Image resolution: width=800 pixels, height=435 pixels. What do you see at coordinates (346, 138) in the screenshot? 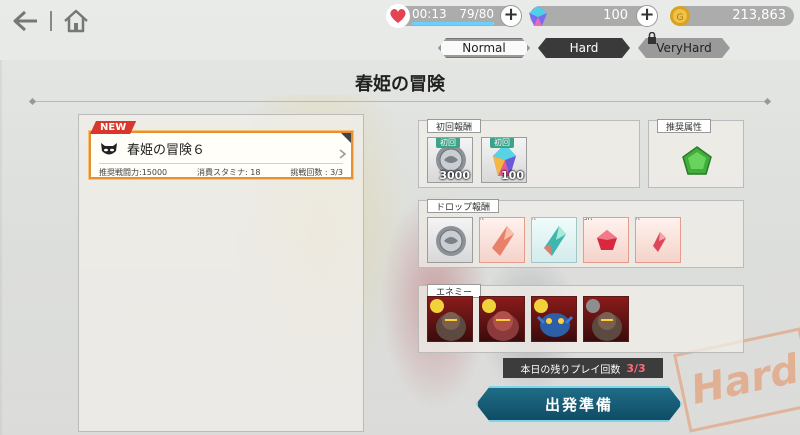
I see `card-corner-ornament` at bounding box center [346, 138].